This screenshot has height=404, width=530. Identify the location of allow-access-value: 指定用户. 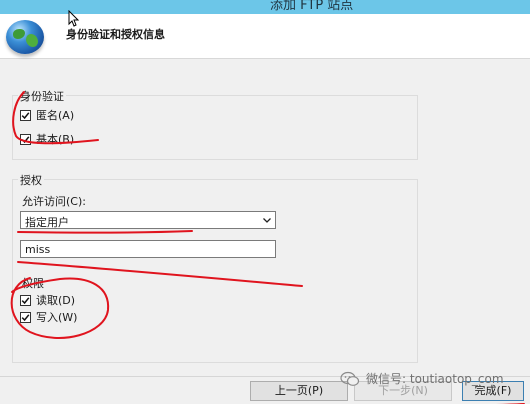
(47, 222).